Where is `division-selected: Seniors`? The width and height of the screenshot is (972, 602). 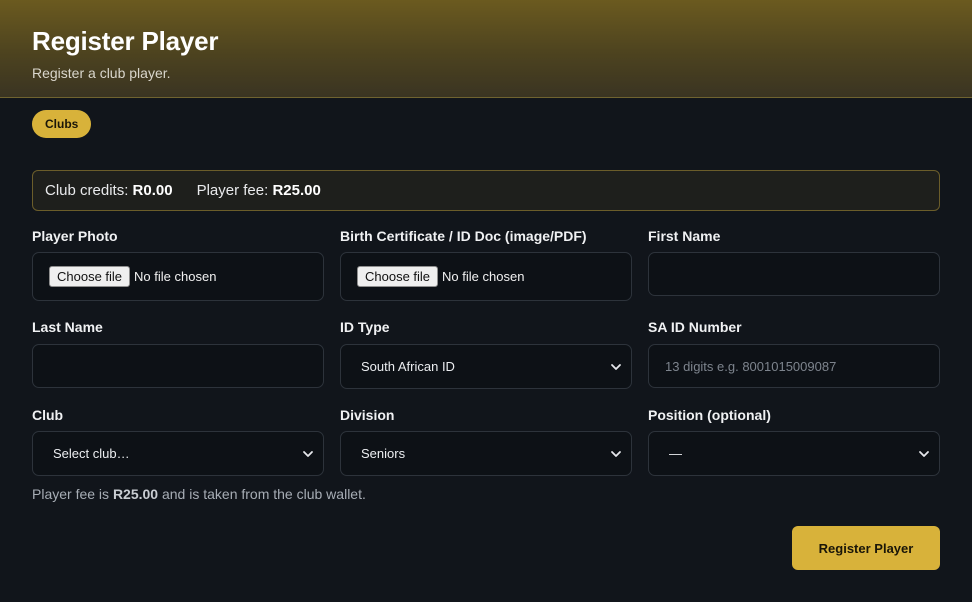
division-selected: Seniors is located at coordinates (383, 453).